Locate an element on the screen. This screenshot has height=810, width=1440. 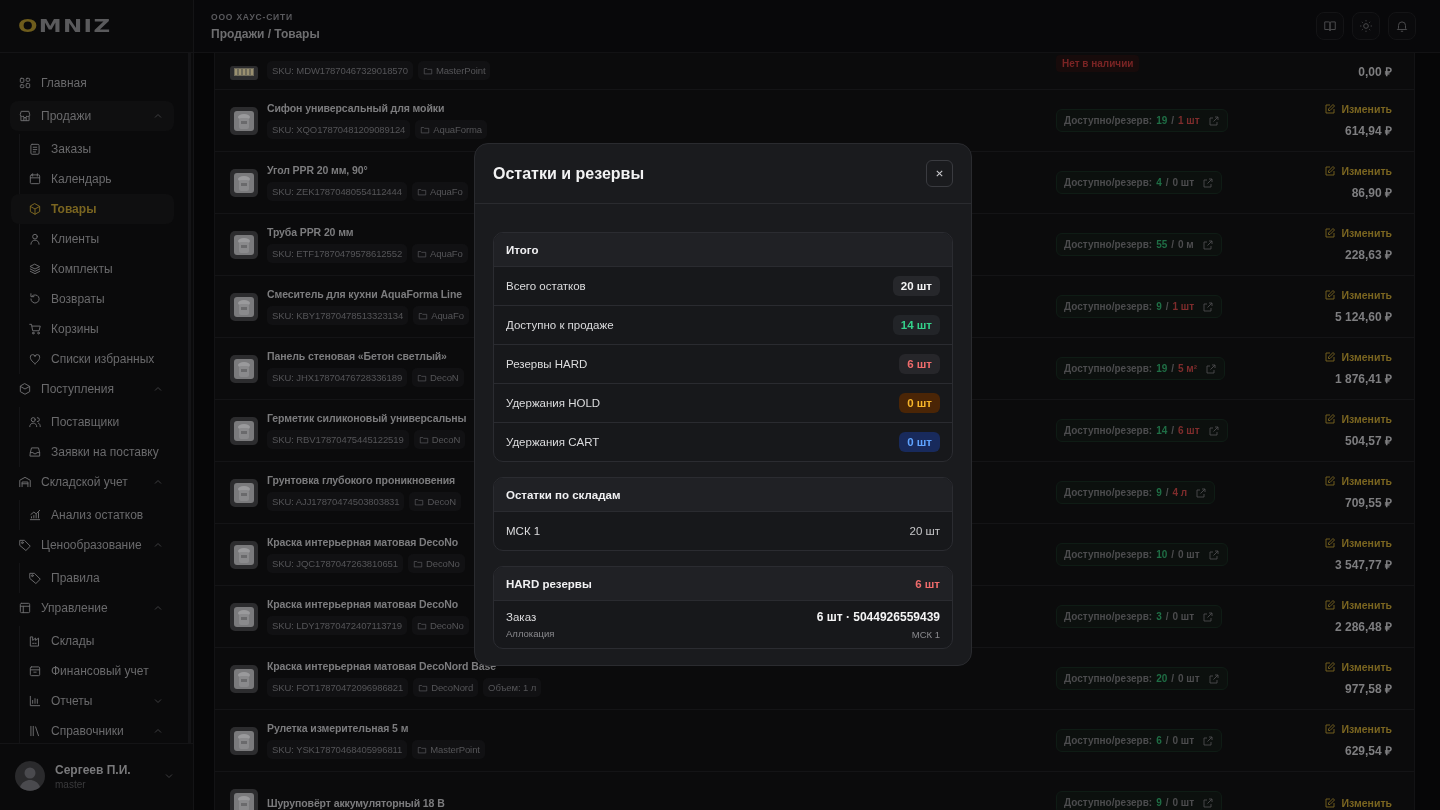
theme-button is located at coordinates (1366, 26).